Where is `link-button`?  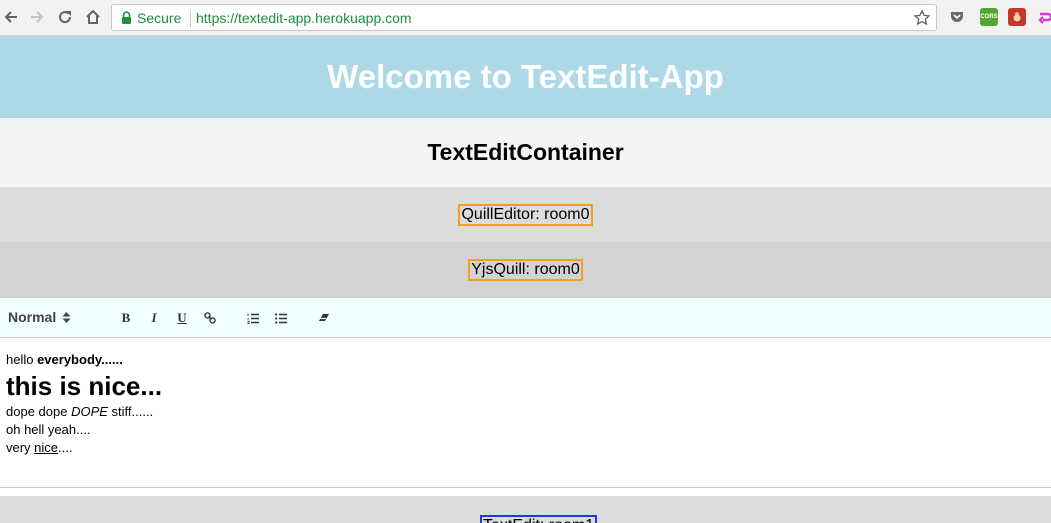 link-button is located at coordinates (210, 318).